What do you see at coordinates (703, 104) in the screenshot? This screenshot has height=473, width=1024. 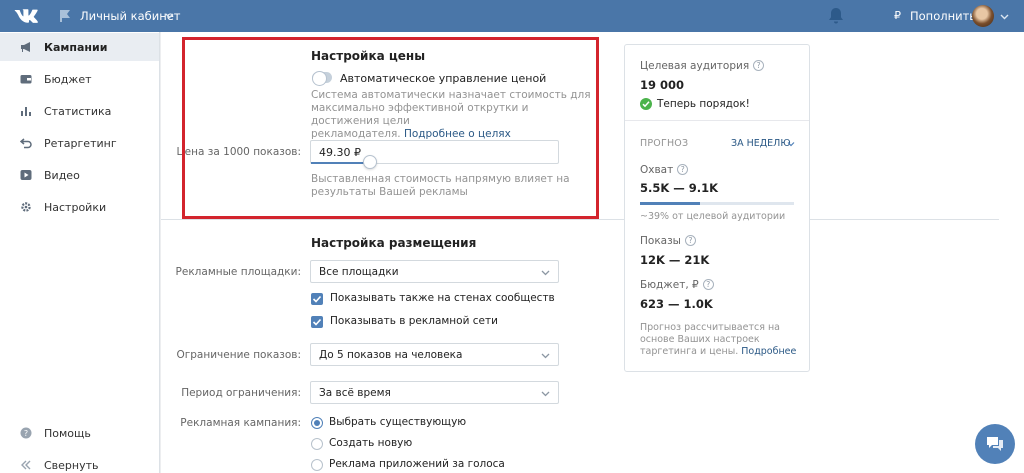 I see `audience-status: Теперь порядок!` at bounding box center [703, 104].